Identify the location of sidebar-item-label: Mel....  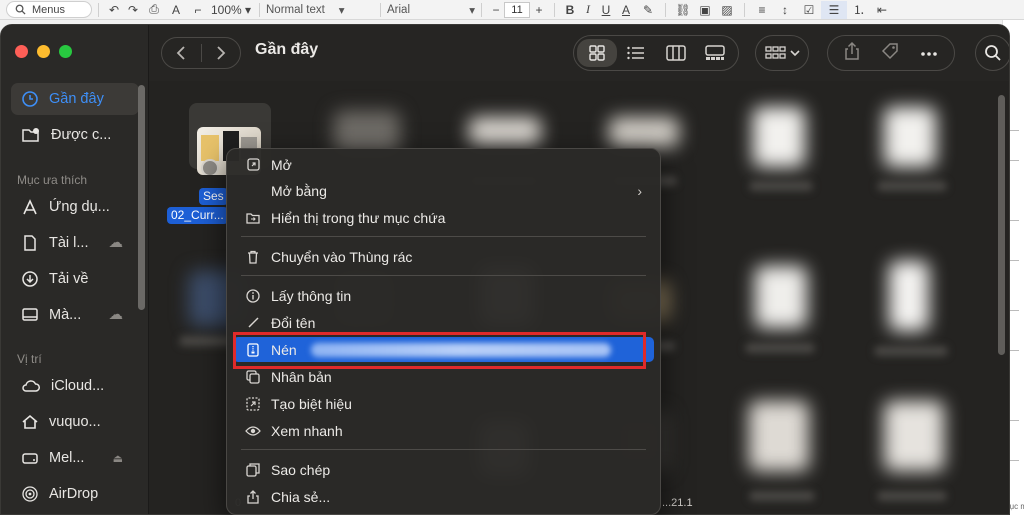
(67, 458).